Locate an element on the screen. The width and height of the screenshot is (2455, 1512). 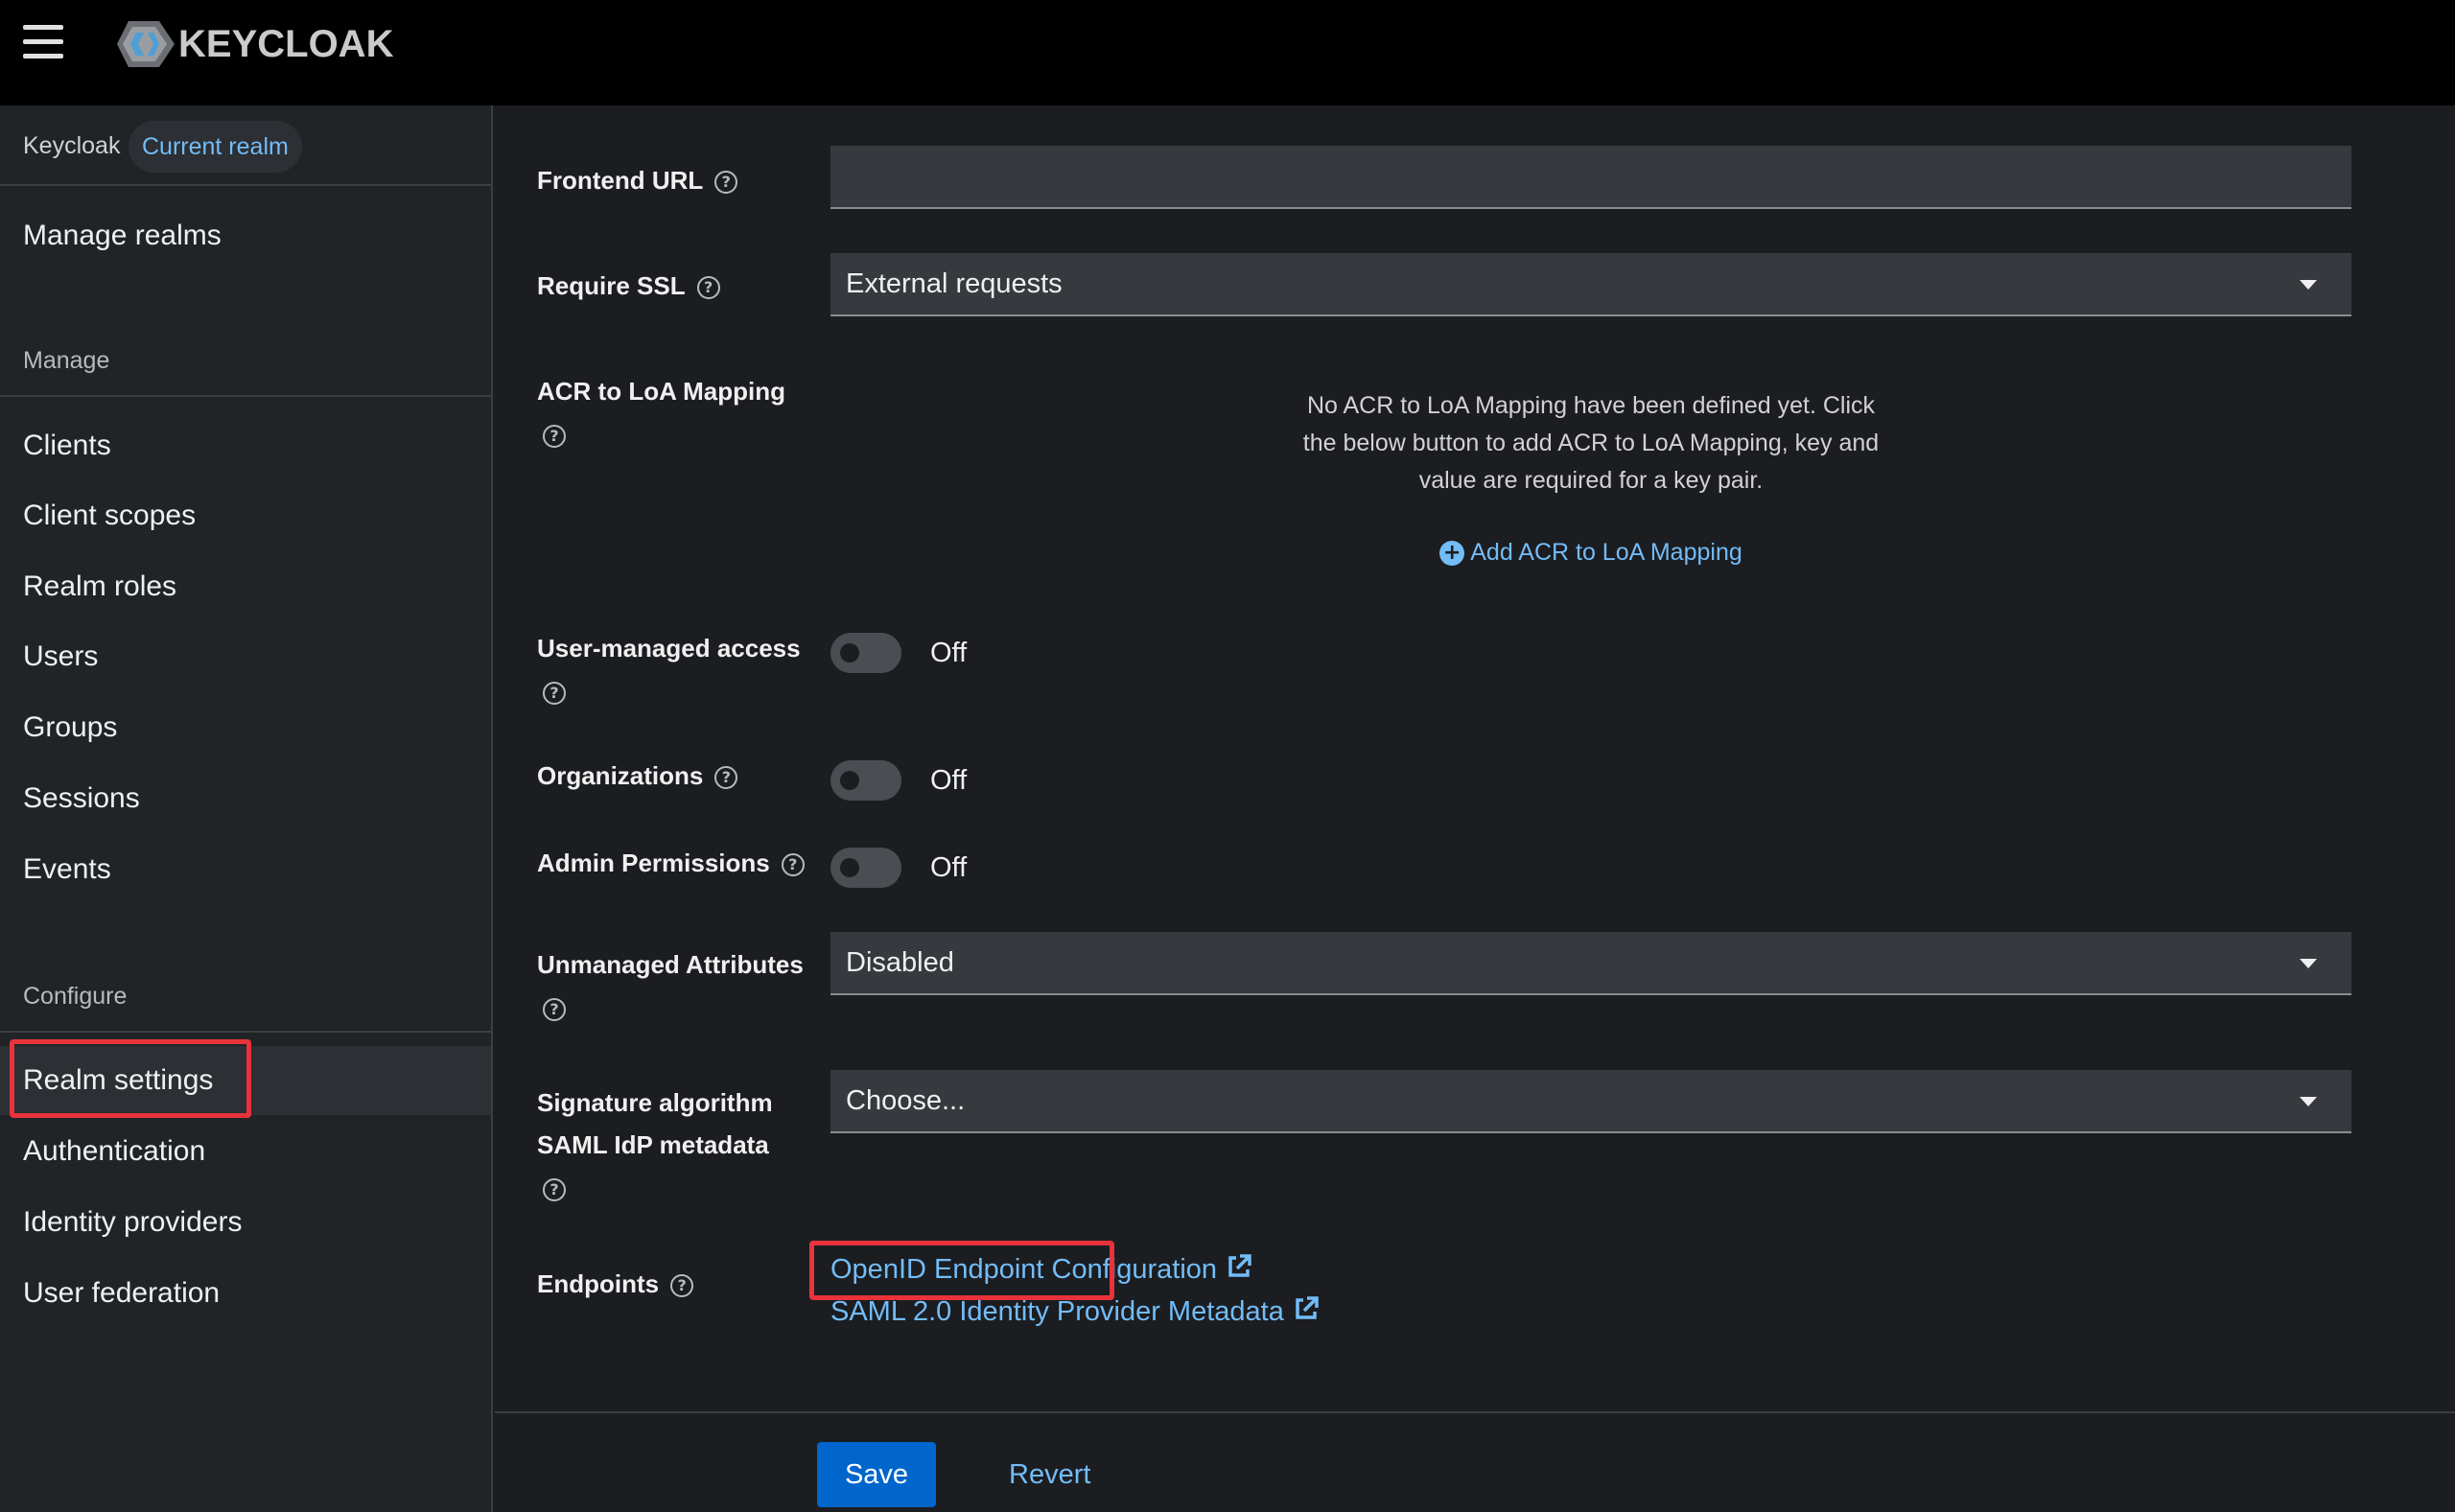
current-realm-badge: Current realm is located at coordinates (215, 147).